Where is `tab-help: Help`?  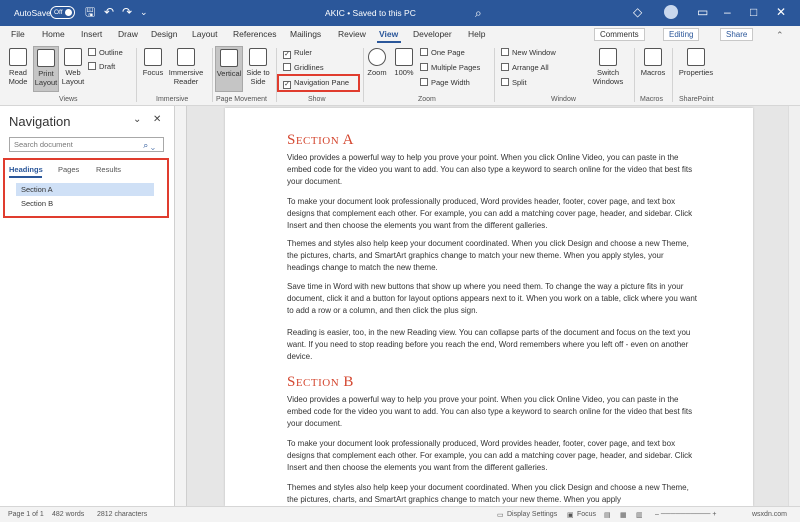 tab-help: Help is located at coordinates (476, 34).